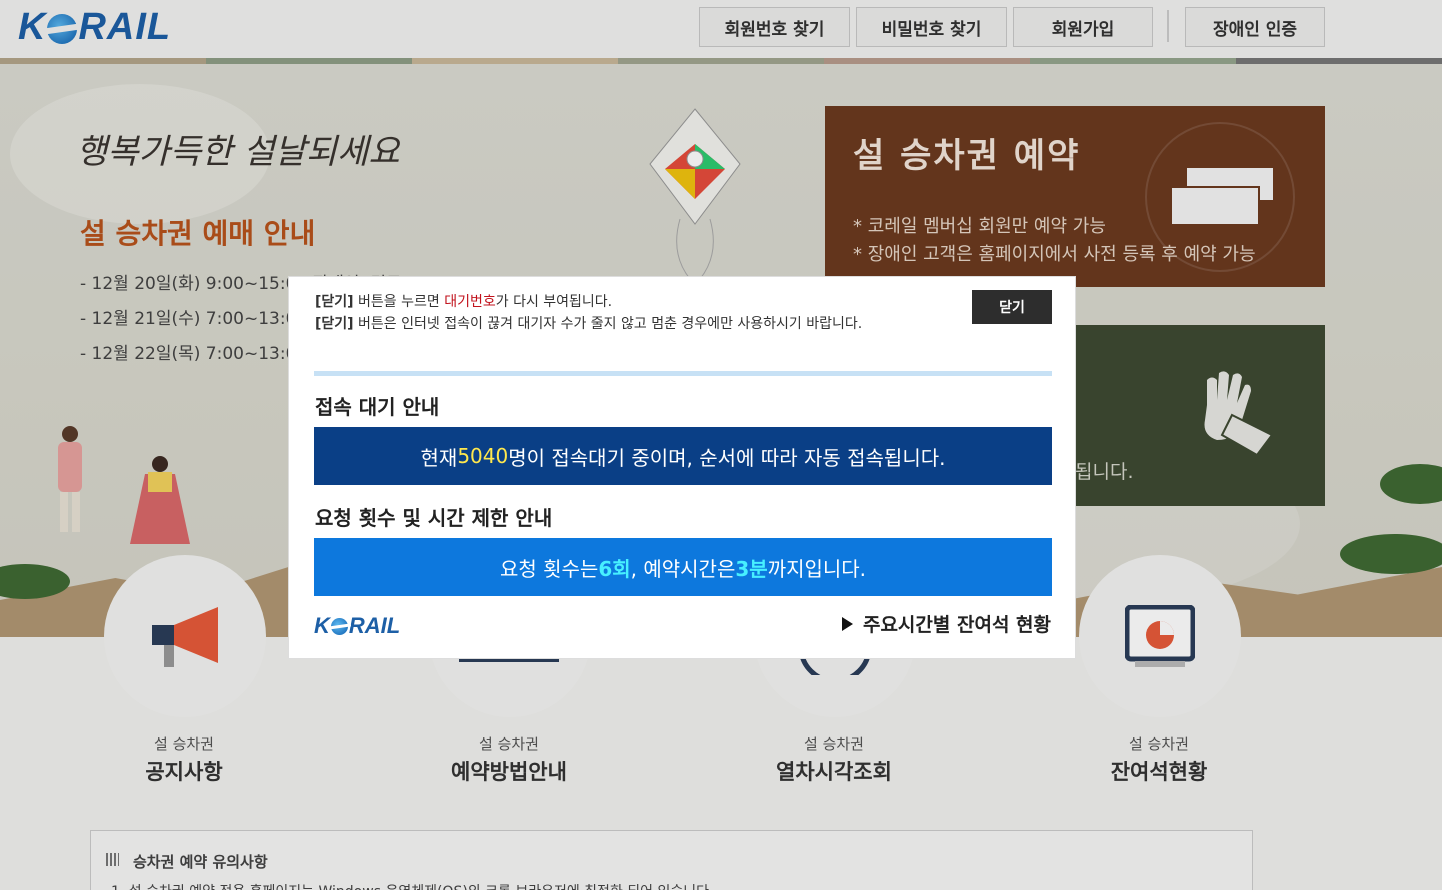  I want to click on instruction-1-highlight: 대기번호, so click(470, 302).